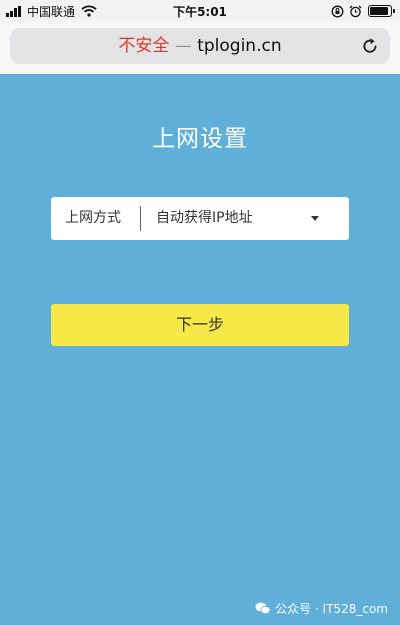 This screenshot has height=625, width=400. I want to click on connection-type-value: 自动获得IP地址, so click(204, 218).